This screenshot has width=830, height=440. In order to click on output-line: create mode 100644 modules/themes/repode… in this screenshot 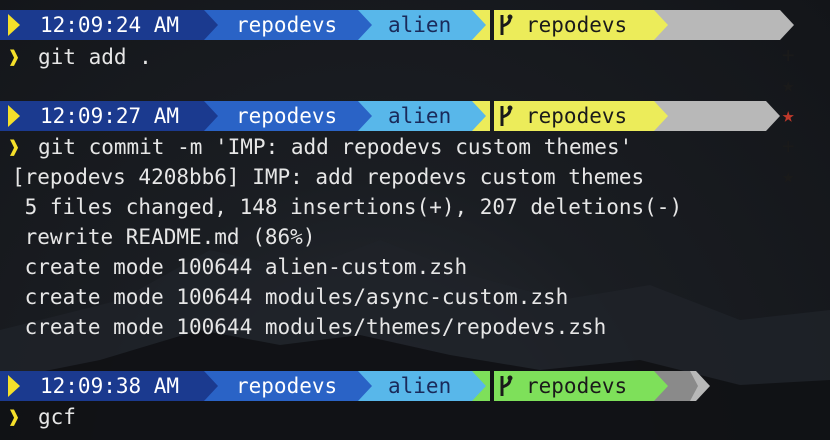, I will do `click(309, 327)`.